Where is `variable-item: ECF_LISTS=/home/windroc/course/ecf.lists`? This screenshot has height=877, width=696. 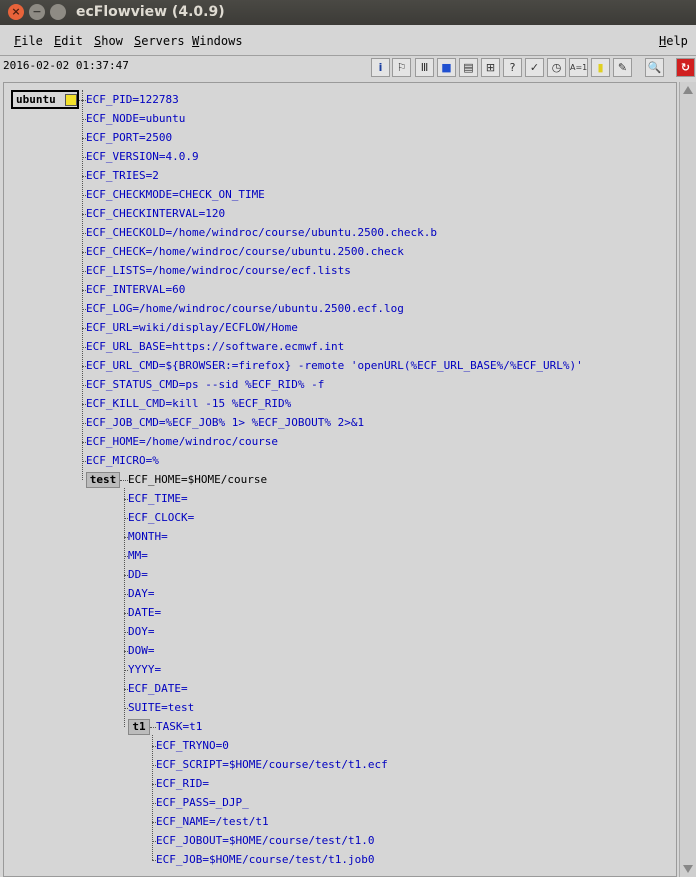 variable-item: ECF_LISTS=/home/windroc/course/ecf.lists is located at coordinates (218, 271).